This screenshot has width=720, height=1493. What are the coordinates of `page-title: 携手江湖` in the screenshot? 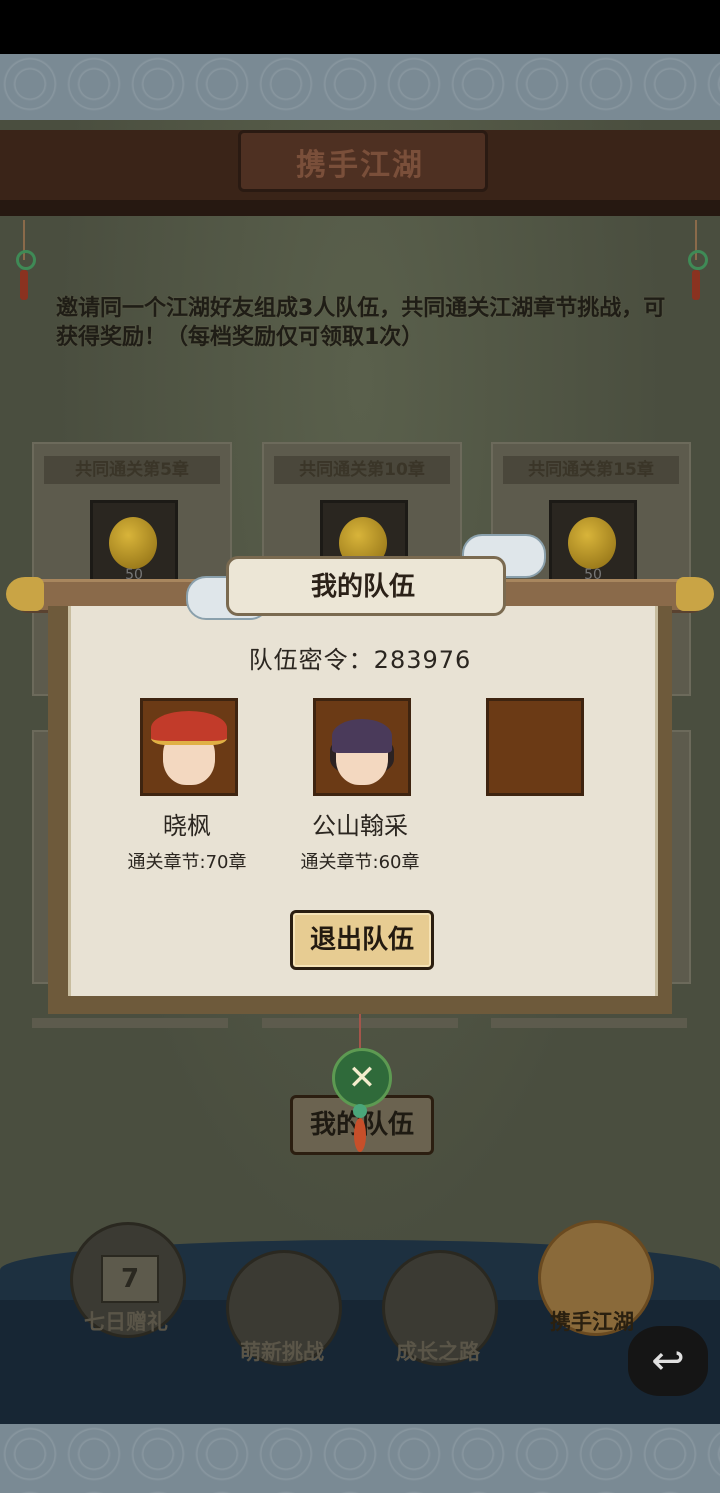 It's located at (360, 165).